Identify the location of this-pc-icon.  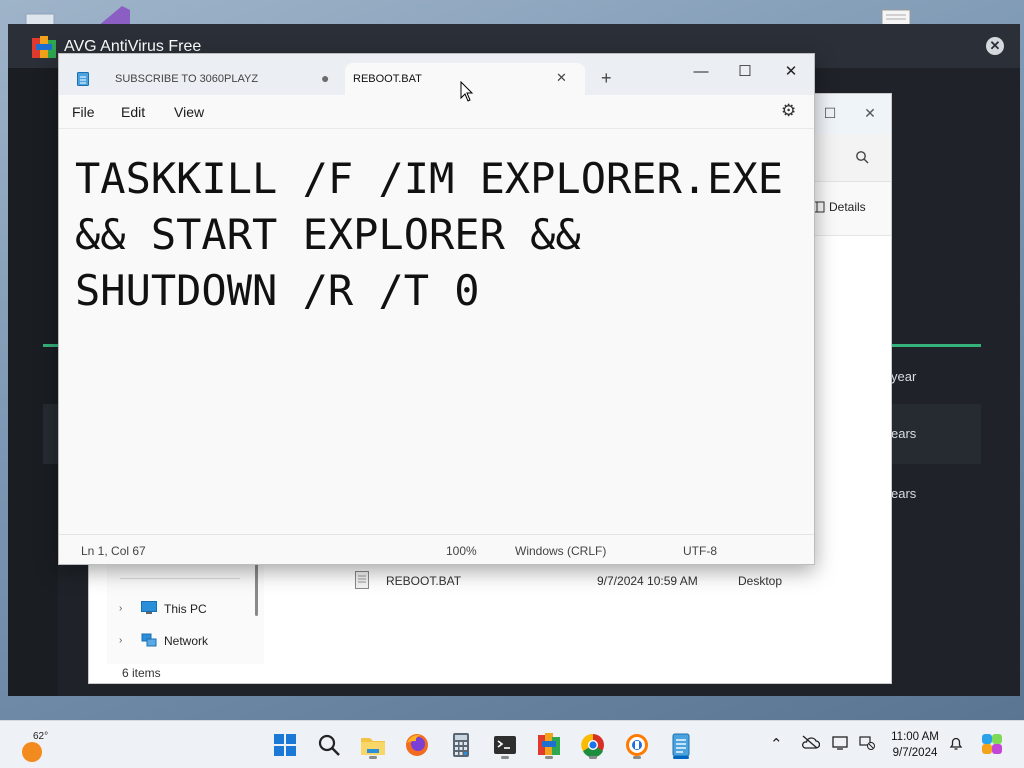
(149, 608).